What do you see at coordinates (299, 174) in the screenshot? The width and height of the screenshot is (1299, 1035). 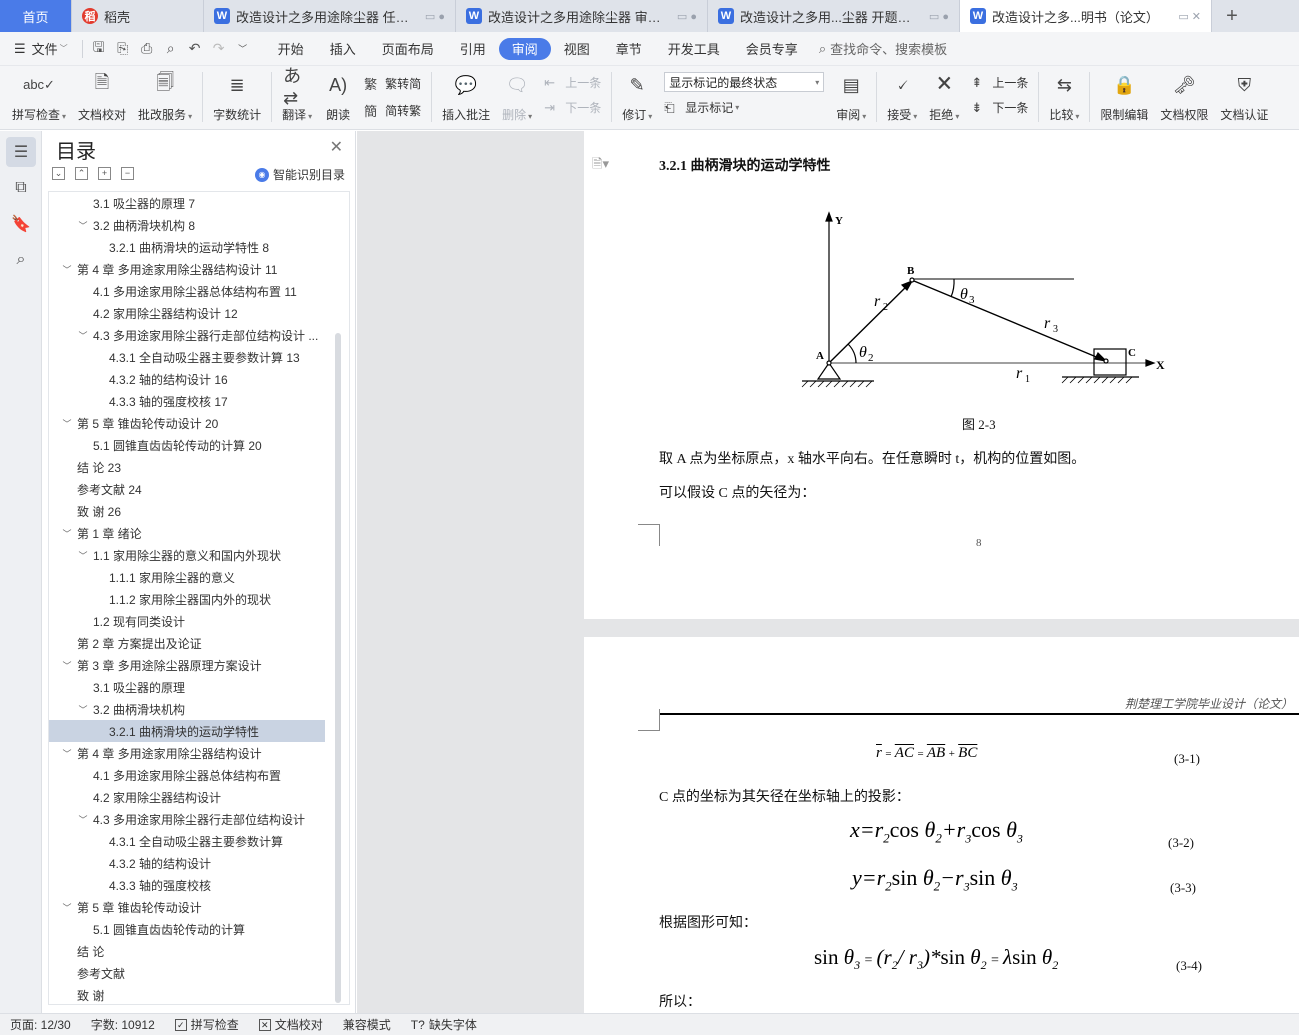 I see `smart-toc-button: ◉ 智能识别目录` at bounding box center [299, 174].